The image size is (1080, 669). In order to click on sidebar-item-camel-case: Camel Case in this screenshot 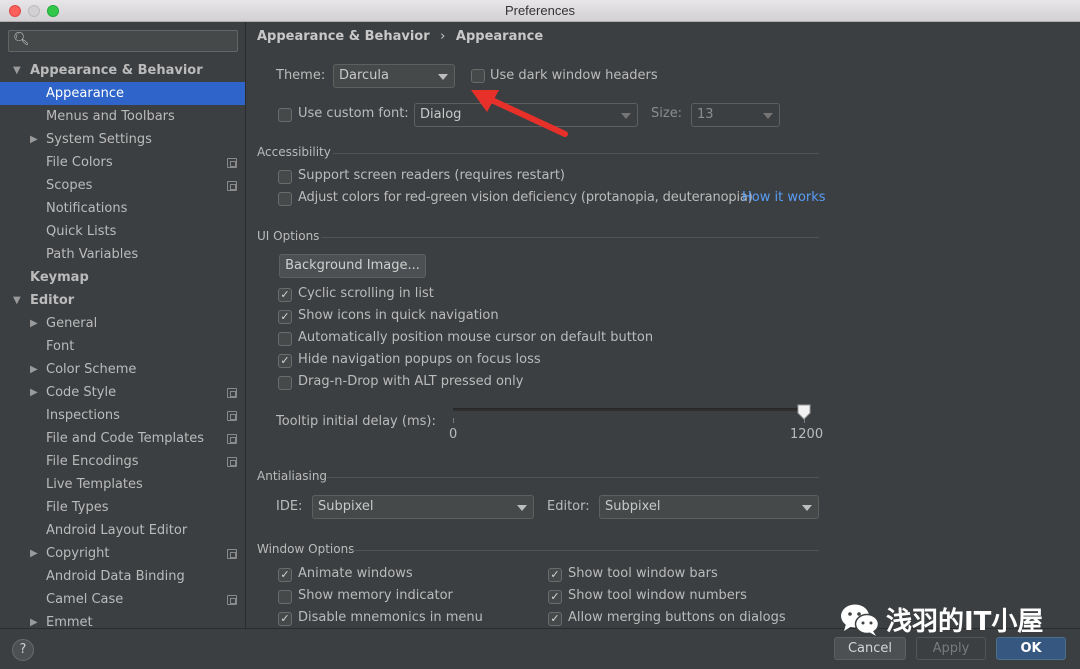, I will do `click(122, 599)`.